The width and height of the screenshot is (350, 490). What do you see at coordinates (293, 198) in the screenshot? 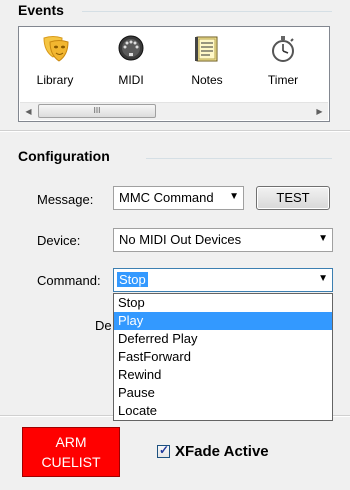
I see `test-button: TEST` at bounding box center [293, 198].